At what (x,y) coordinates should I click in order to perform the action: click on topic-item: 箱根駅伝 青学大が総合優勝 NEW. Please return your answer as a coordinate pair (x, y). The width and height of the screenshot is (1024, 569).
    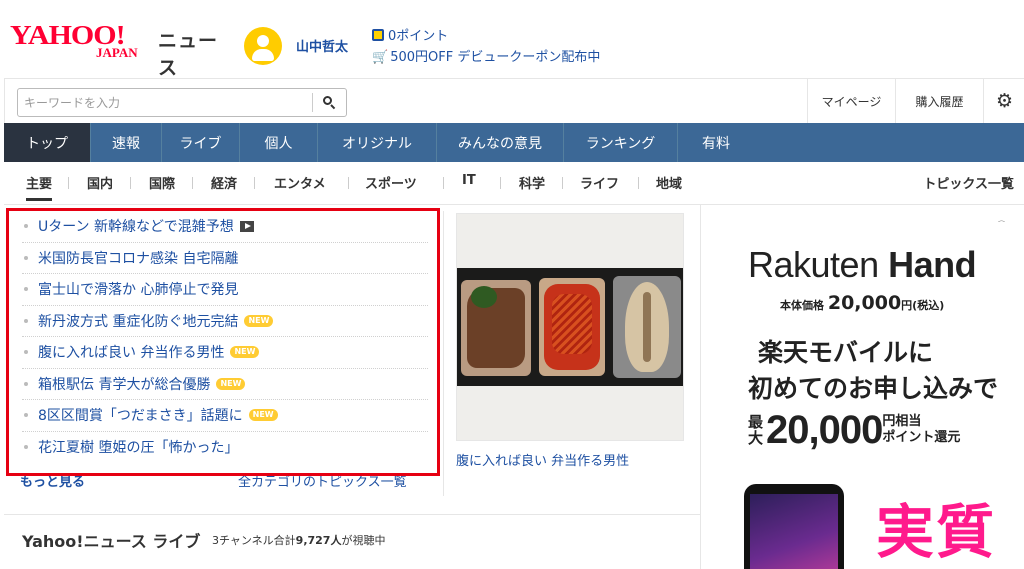
    Looking at the image, I should click on (225, 384).